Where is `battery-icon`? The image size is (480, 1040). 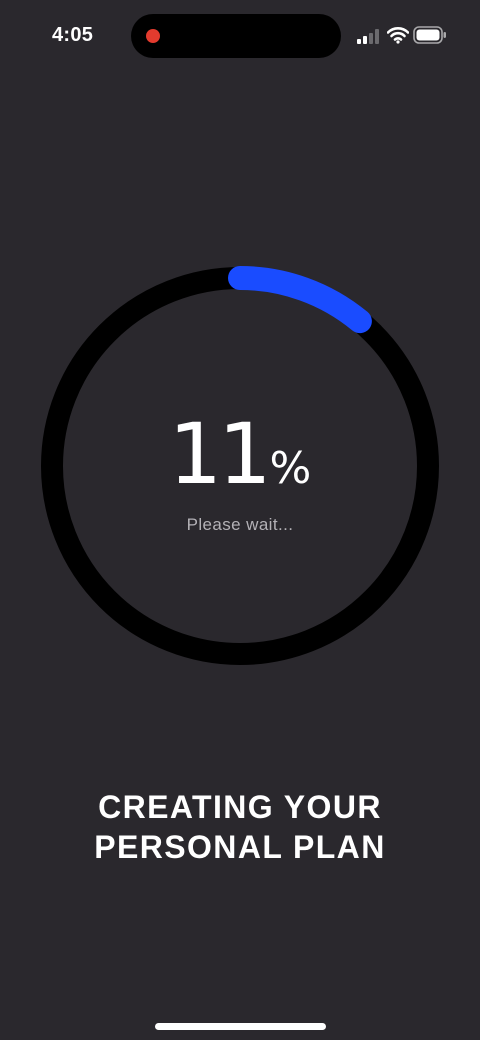
battery-icon is located at coordinates (429, 35).